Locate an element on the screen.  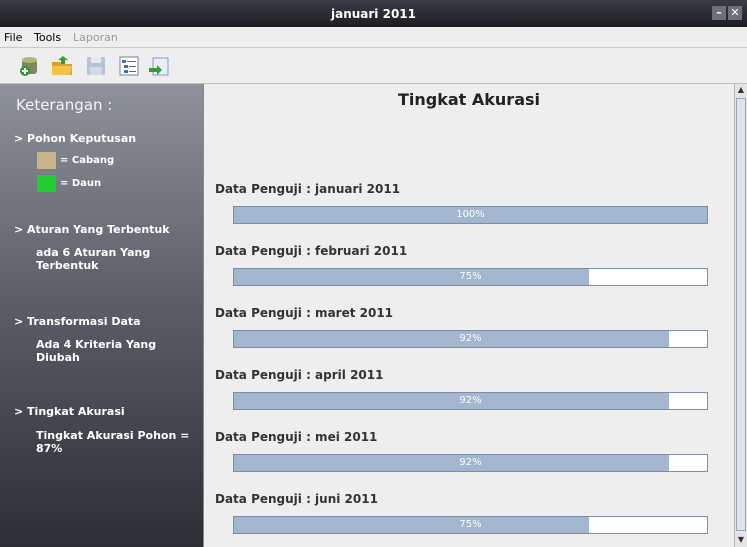
progress-bar-januari: 100% is located at coordinates (470, 215).